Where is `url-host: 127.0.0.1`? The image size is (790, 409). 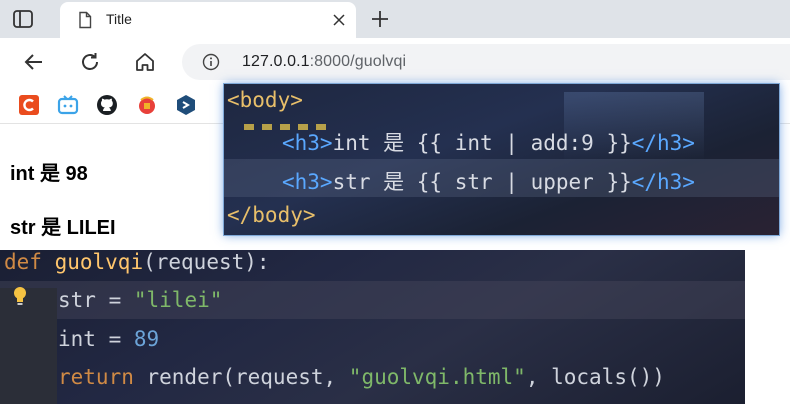
url-host: 127.0.0.1 is located at coordinates (276, 61).